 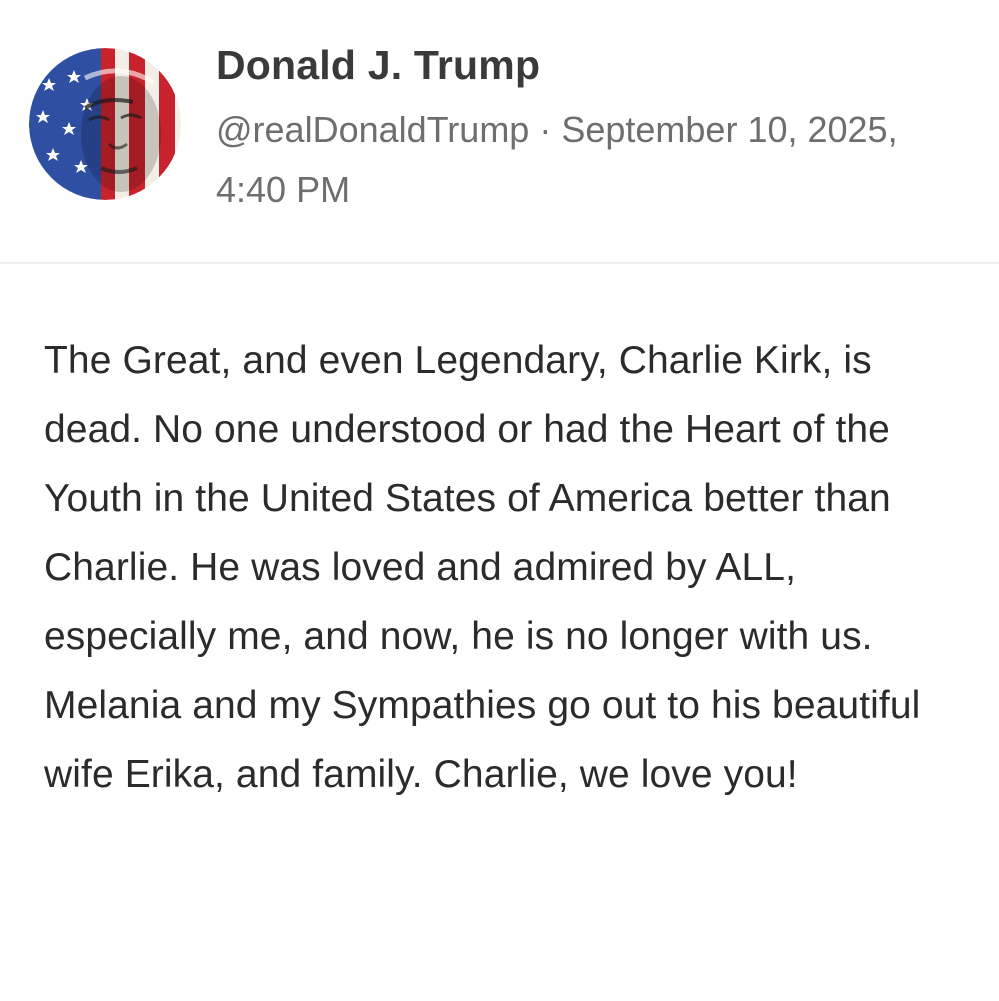 What do you see at coordinates (596, 65) in the screenshot?
I see `author-display-name: Donald J. Trump` at bounding box center [596, 65].